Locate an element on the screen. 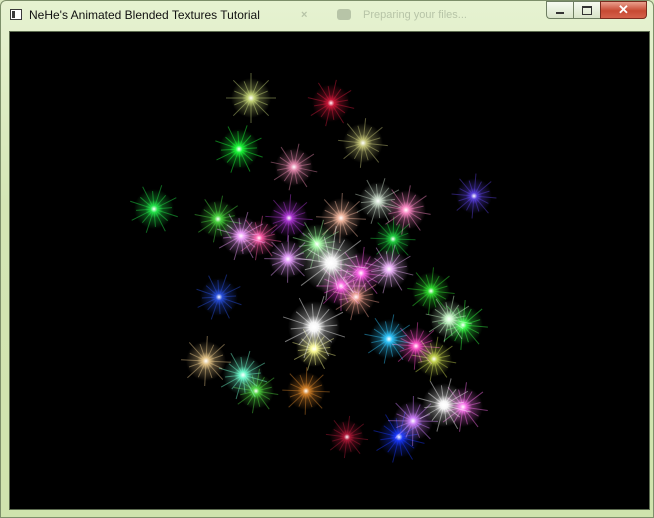 Image resolution: width=654 pixels, height=518 pixels. maximize-button is located at coordinates (586, 10).